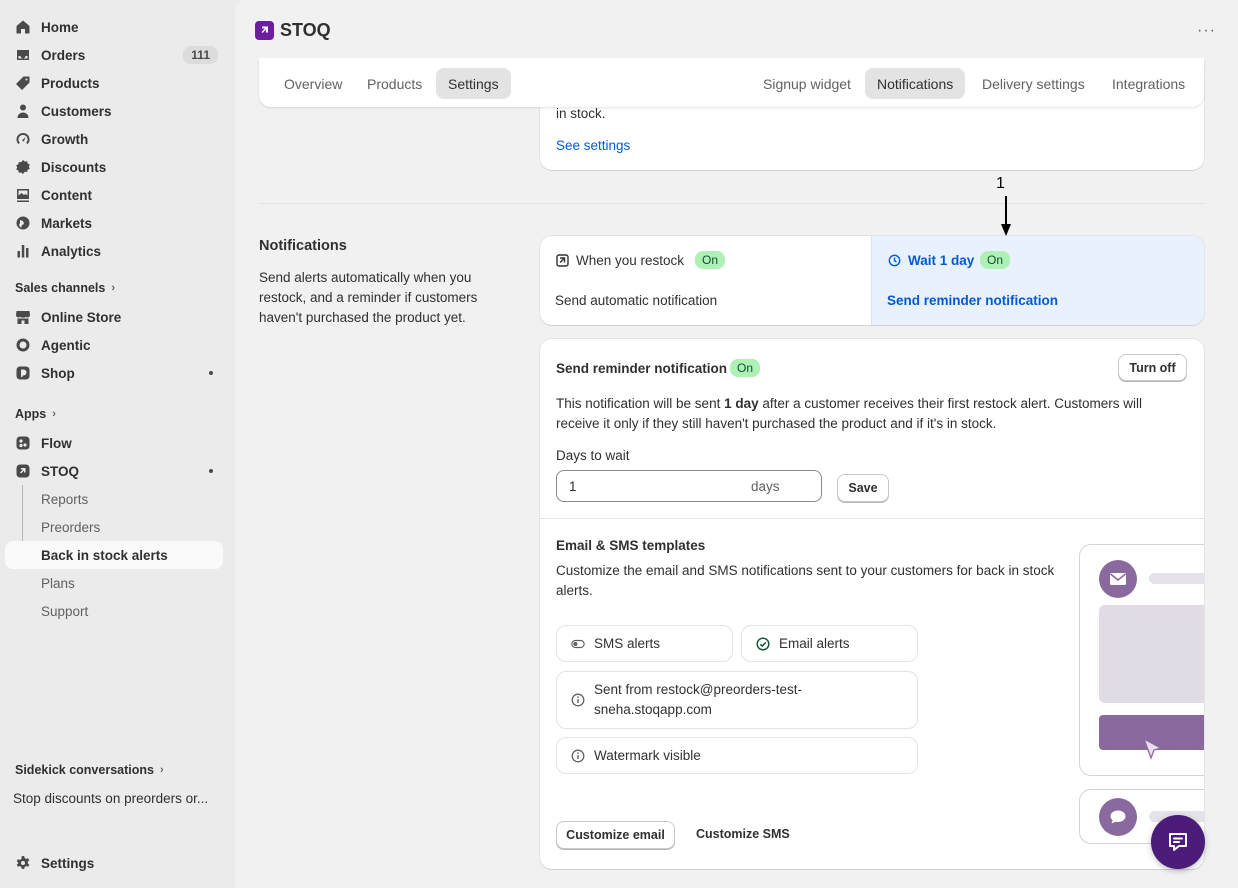  What do you see at coordinates (71, 527) in the screenshot?
I see `sidebar-subitem-label: Preorders` at bounding box center [71, 527].